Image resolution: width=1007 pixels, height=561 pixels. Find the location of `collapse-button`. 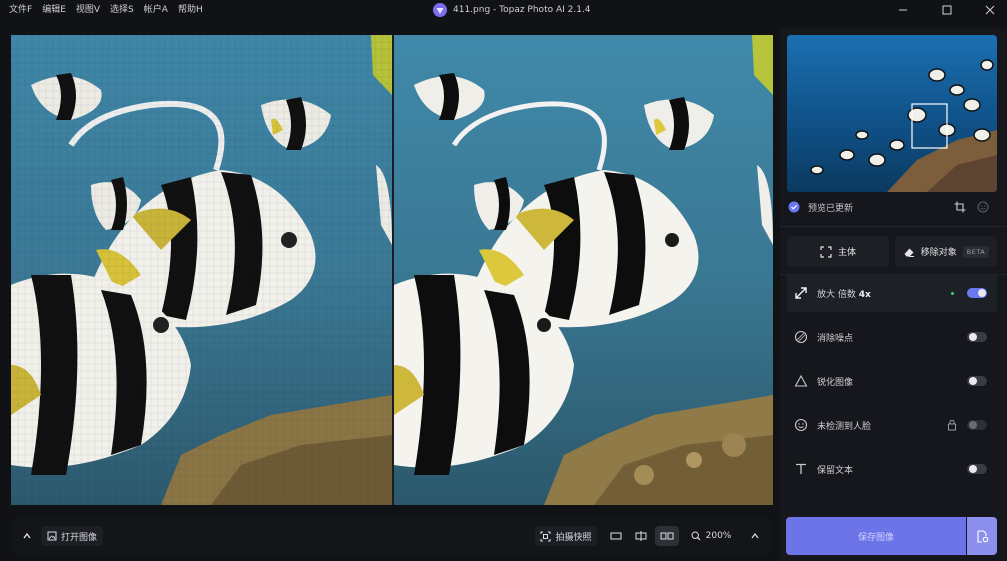

collapse-button is located at coordinates (27, 536).